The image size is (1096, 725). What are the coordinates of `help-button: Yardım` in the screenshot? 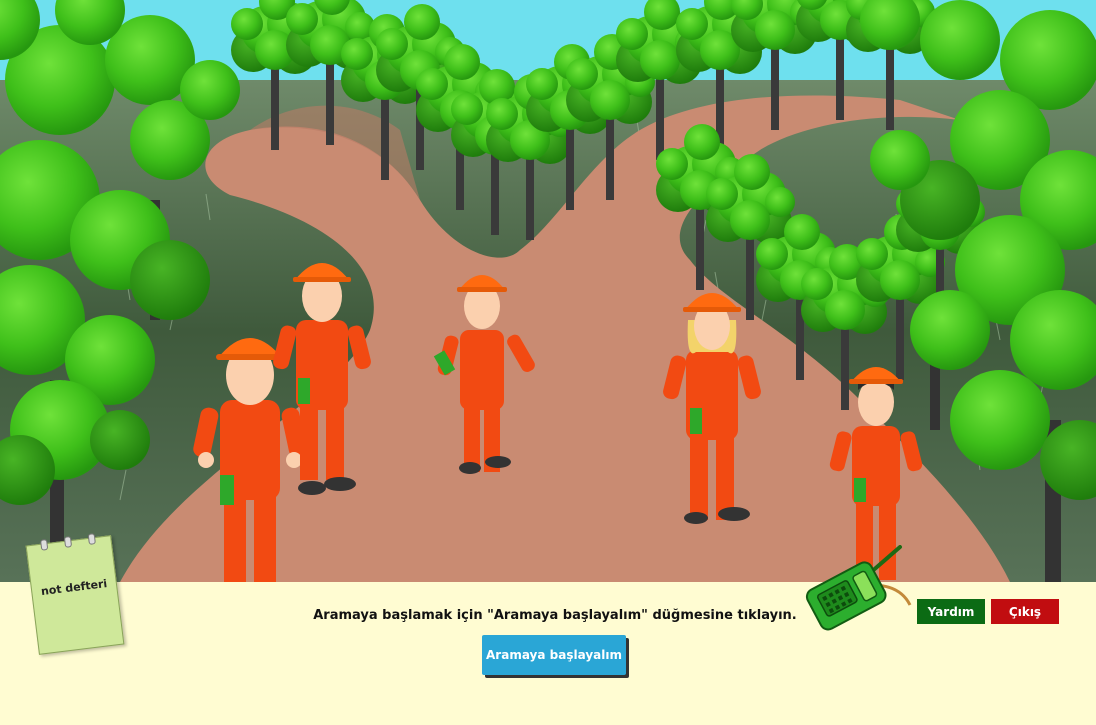 It's located at (951, 611).